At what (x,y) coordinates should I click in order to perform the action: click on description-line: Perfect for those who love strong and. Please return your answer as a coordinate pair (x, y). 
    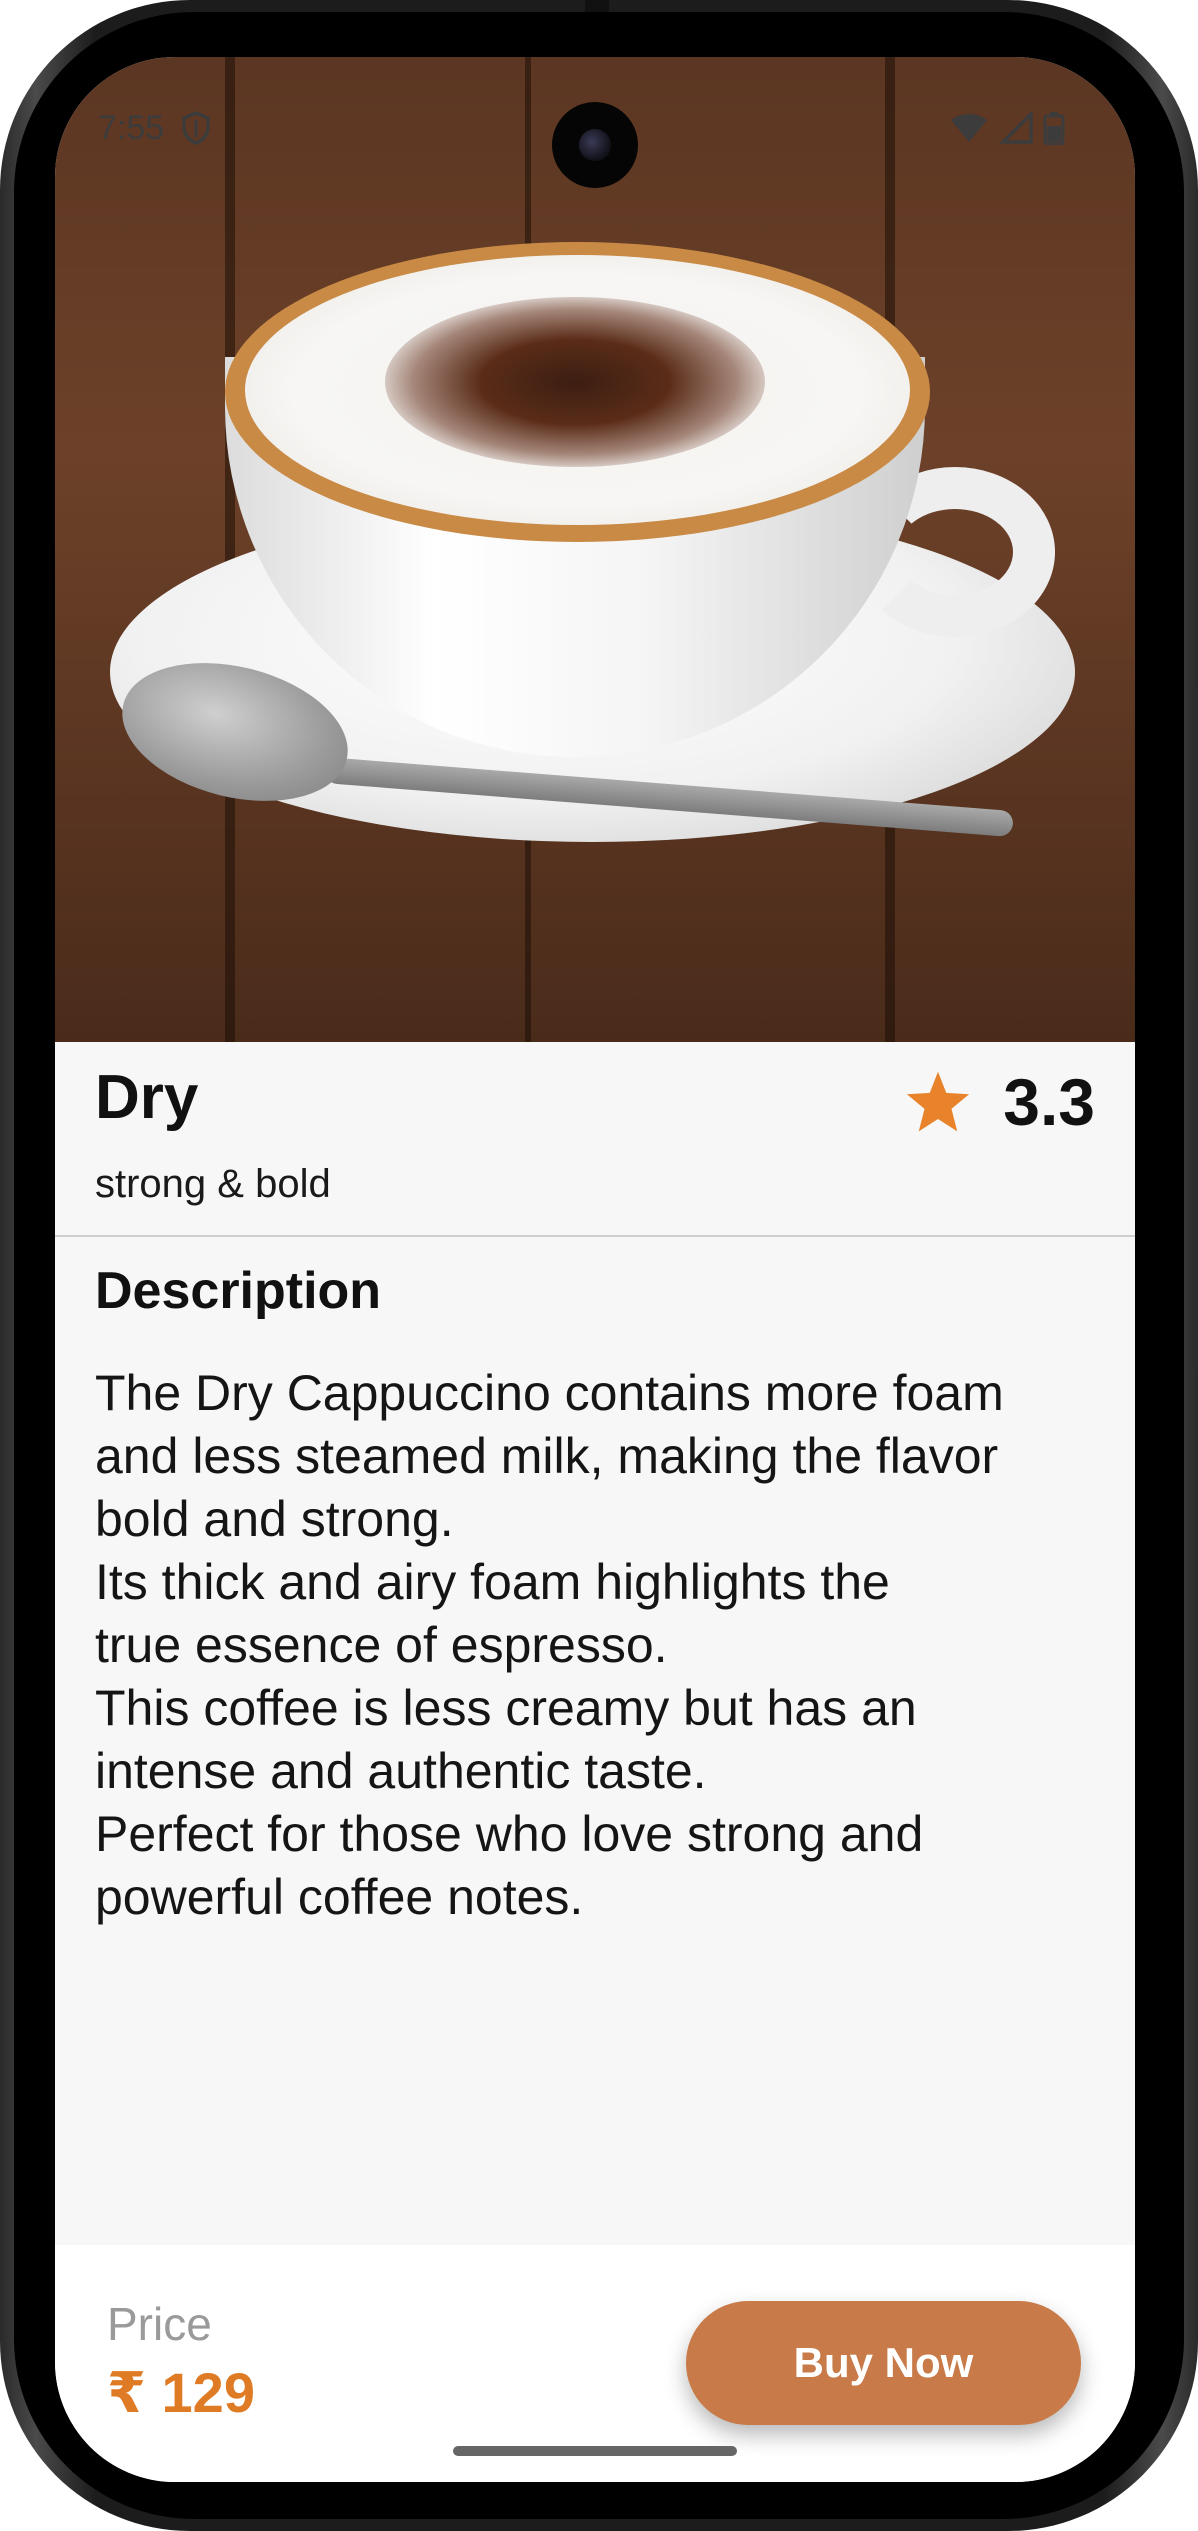
    Looking at the image, I should click on (509, 1834).